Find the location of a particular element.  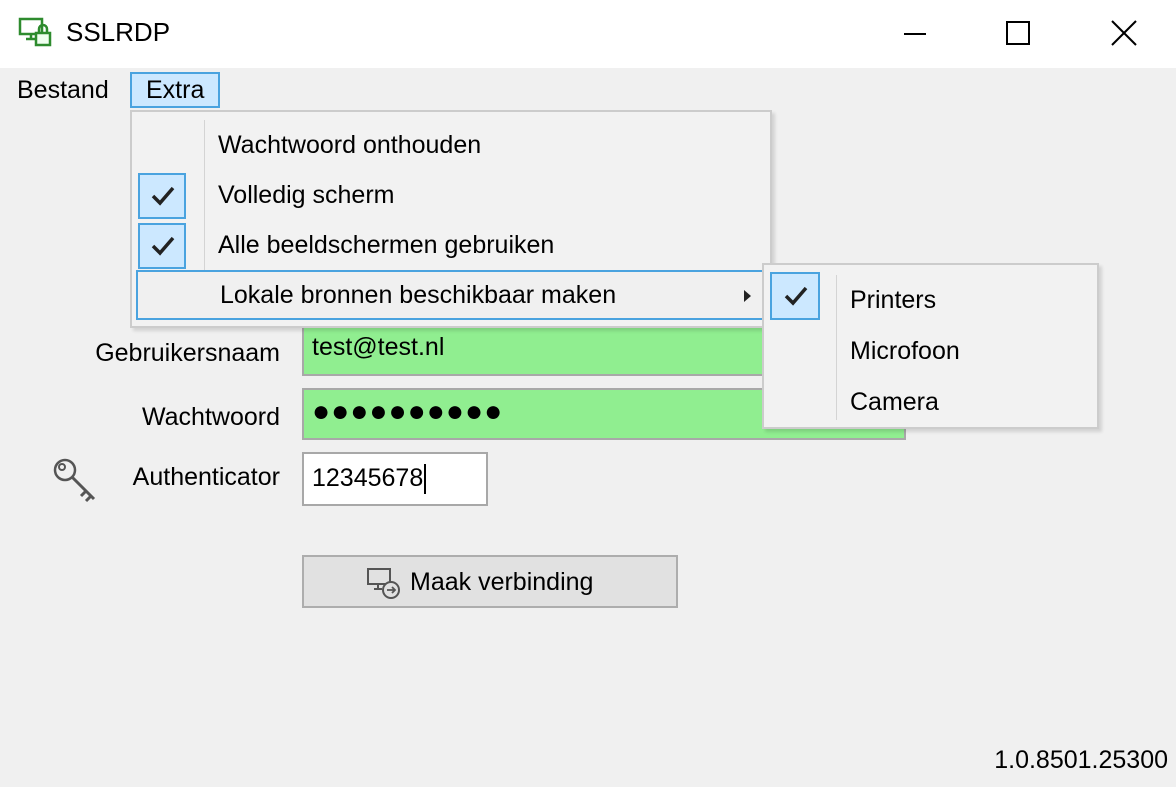

menu-bar: Bestand Extra is located at coordinates (588, 90).